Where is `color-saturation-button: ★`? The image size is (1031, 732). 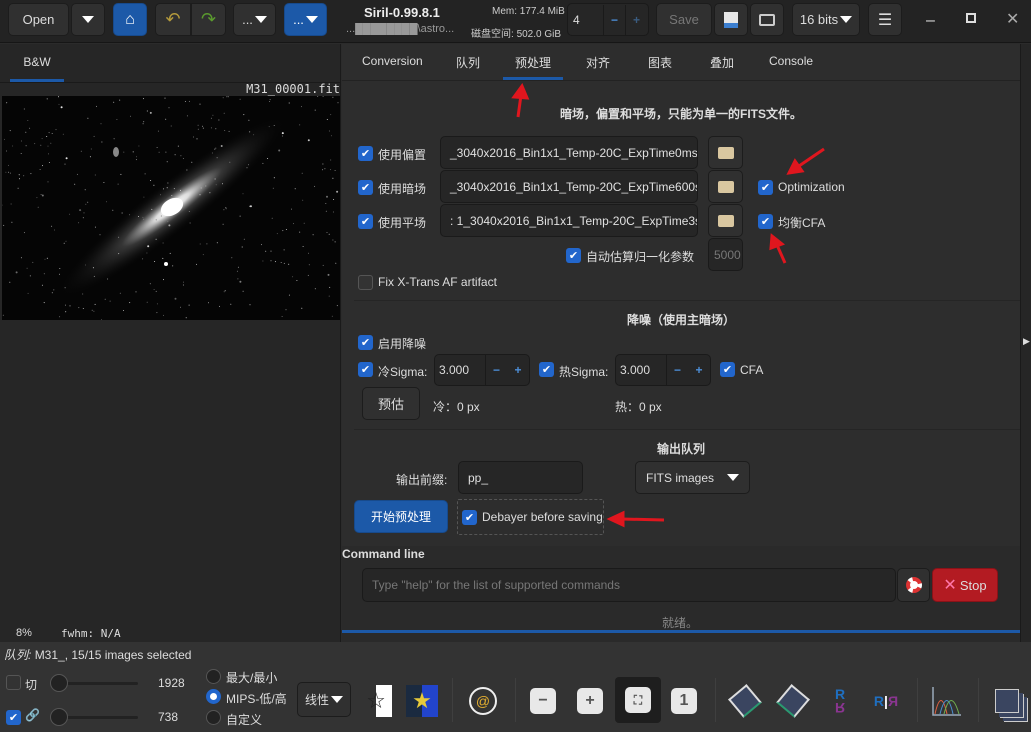
color-saturation-button: ★ is located at coordinates (422, 701).